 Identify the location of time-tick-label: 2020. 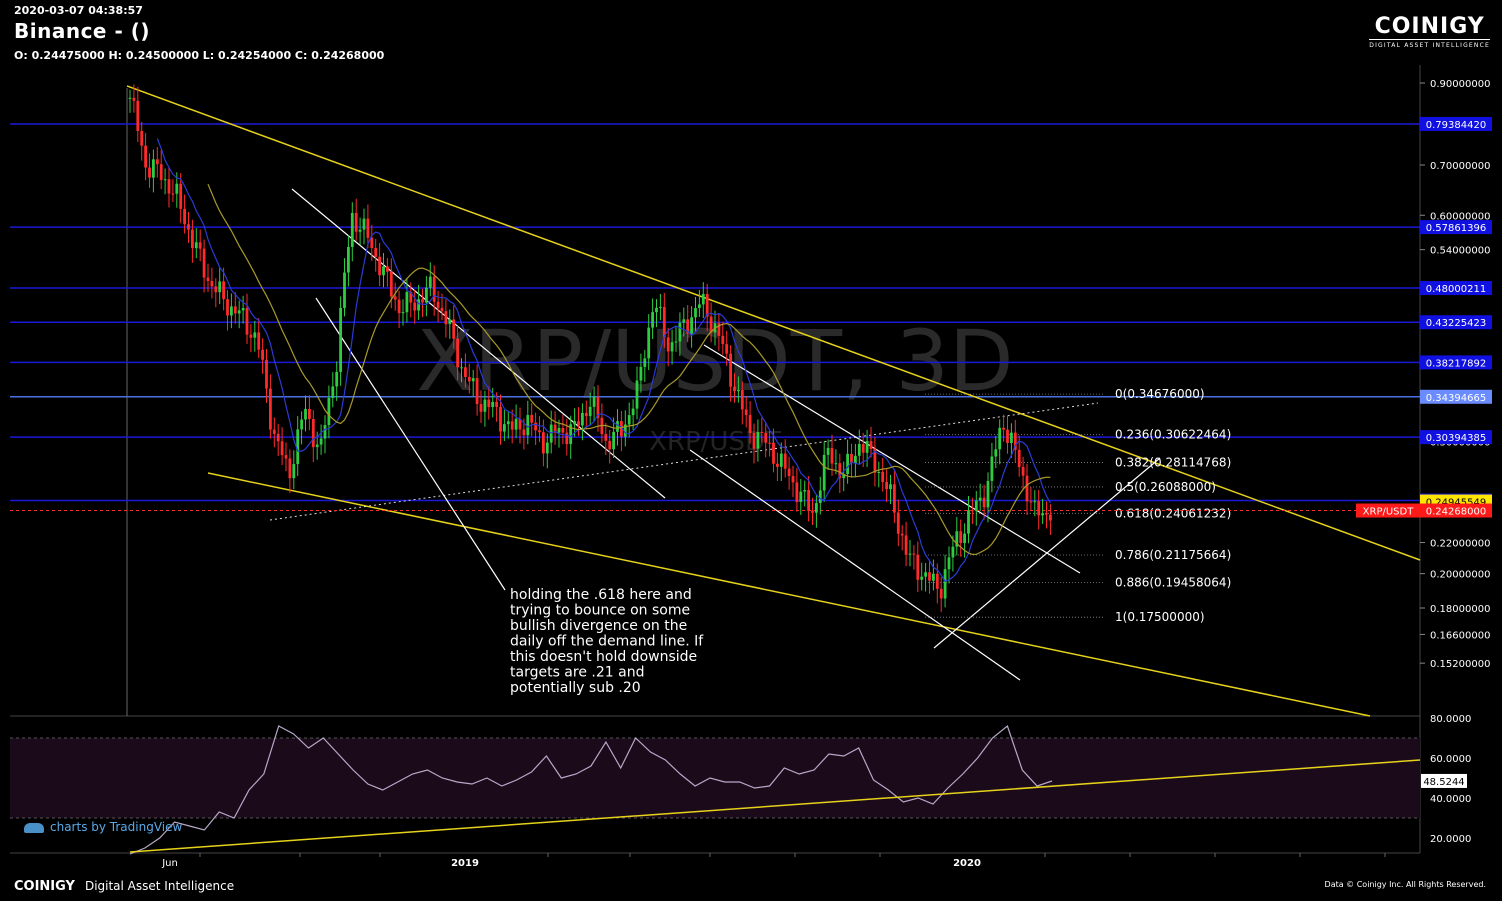
(967, 863).